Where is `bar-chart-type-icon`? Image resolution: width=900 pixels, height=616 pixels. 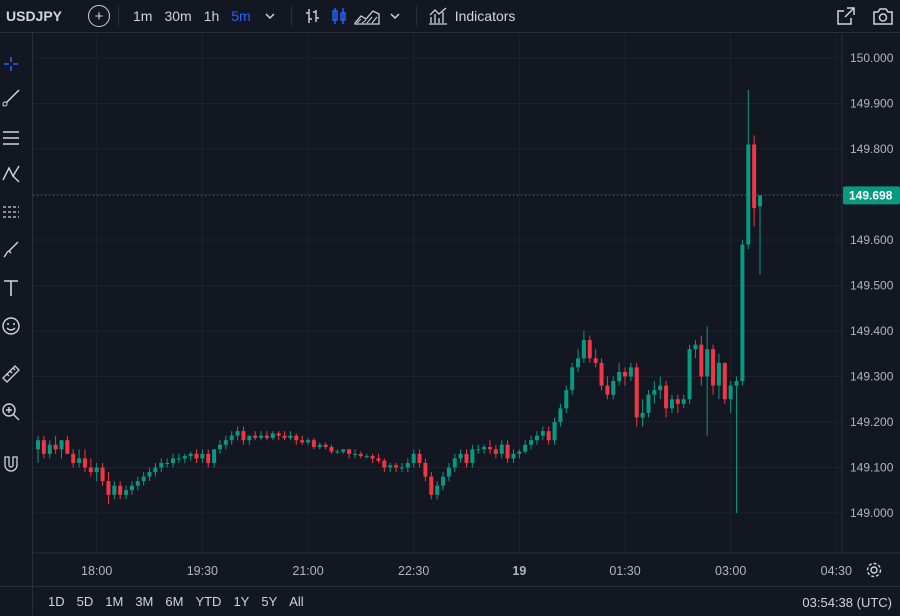
bar-chart-type-icon is located at coordinates (313, 16).